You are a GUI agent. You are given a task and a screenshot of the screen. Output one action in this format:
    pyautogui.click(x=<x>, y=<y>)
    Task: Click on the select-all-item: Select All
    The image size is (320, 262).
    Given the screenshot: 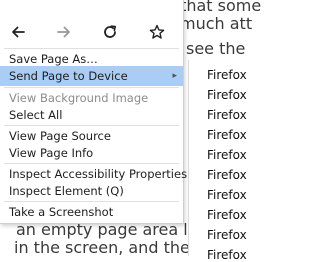 What is the action you would take?
    pyautogui.click(x=91, y=115)
    